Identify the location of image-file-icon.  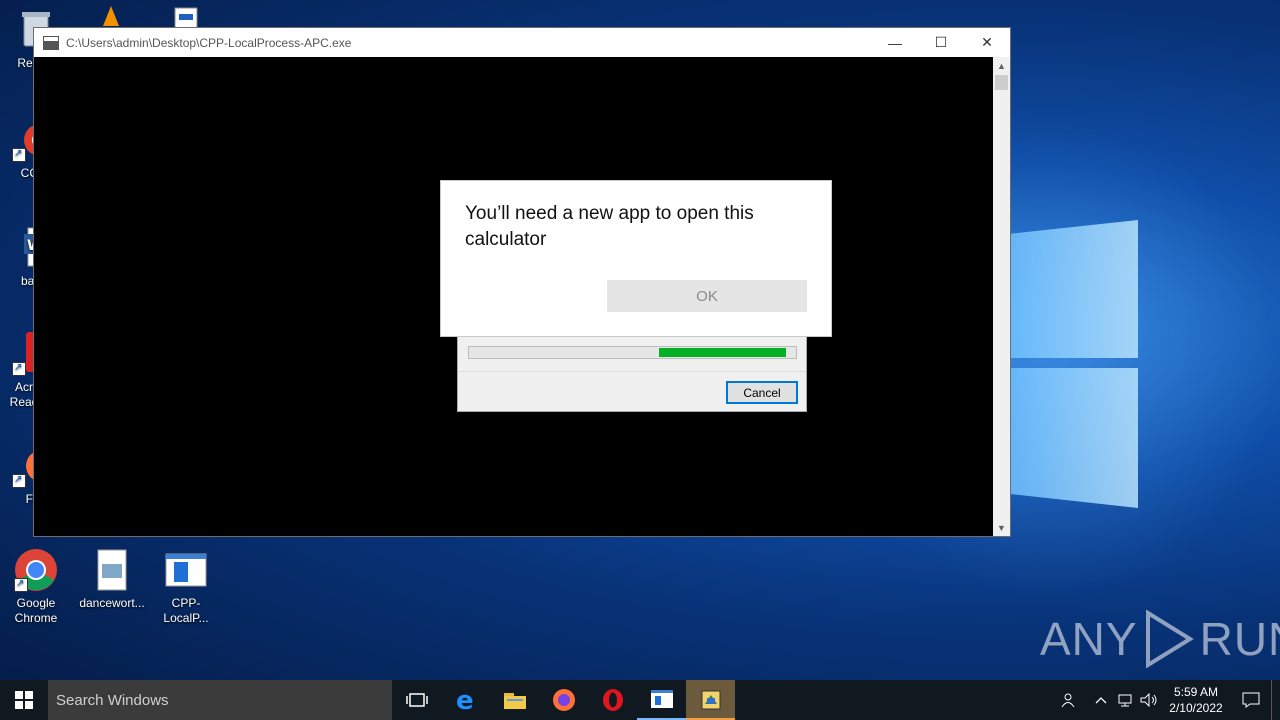
(112, 570).